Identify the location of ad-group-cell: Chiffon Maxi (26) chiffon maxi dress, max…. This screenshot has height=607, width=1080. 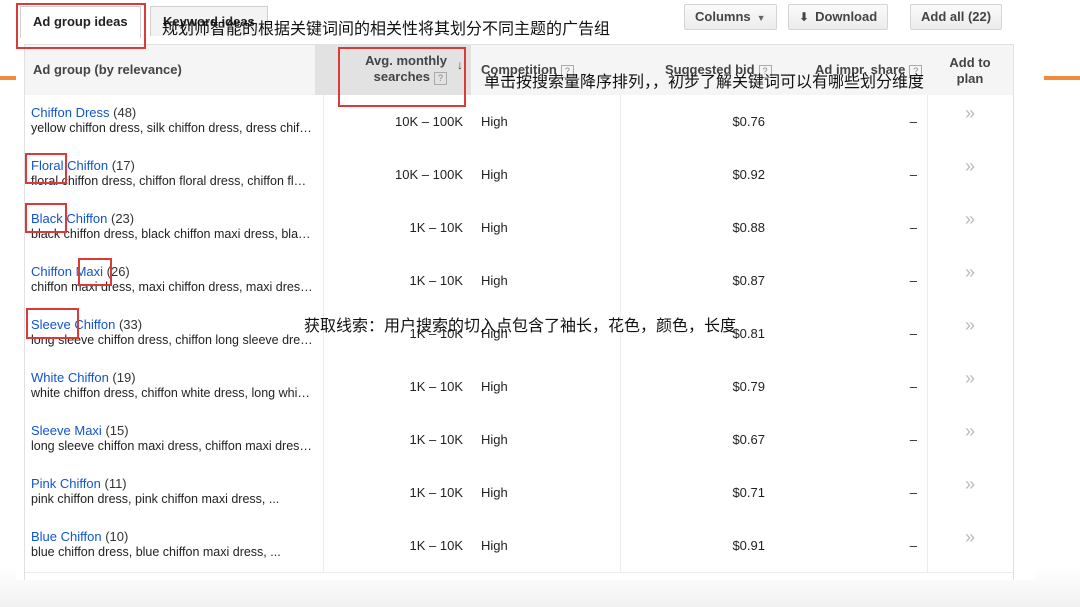
(177, 280).